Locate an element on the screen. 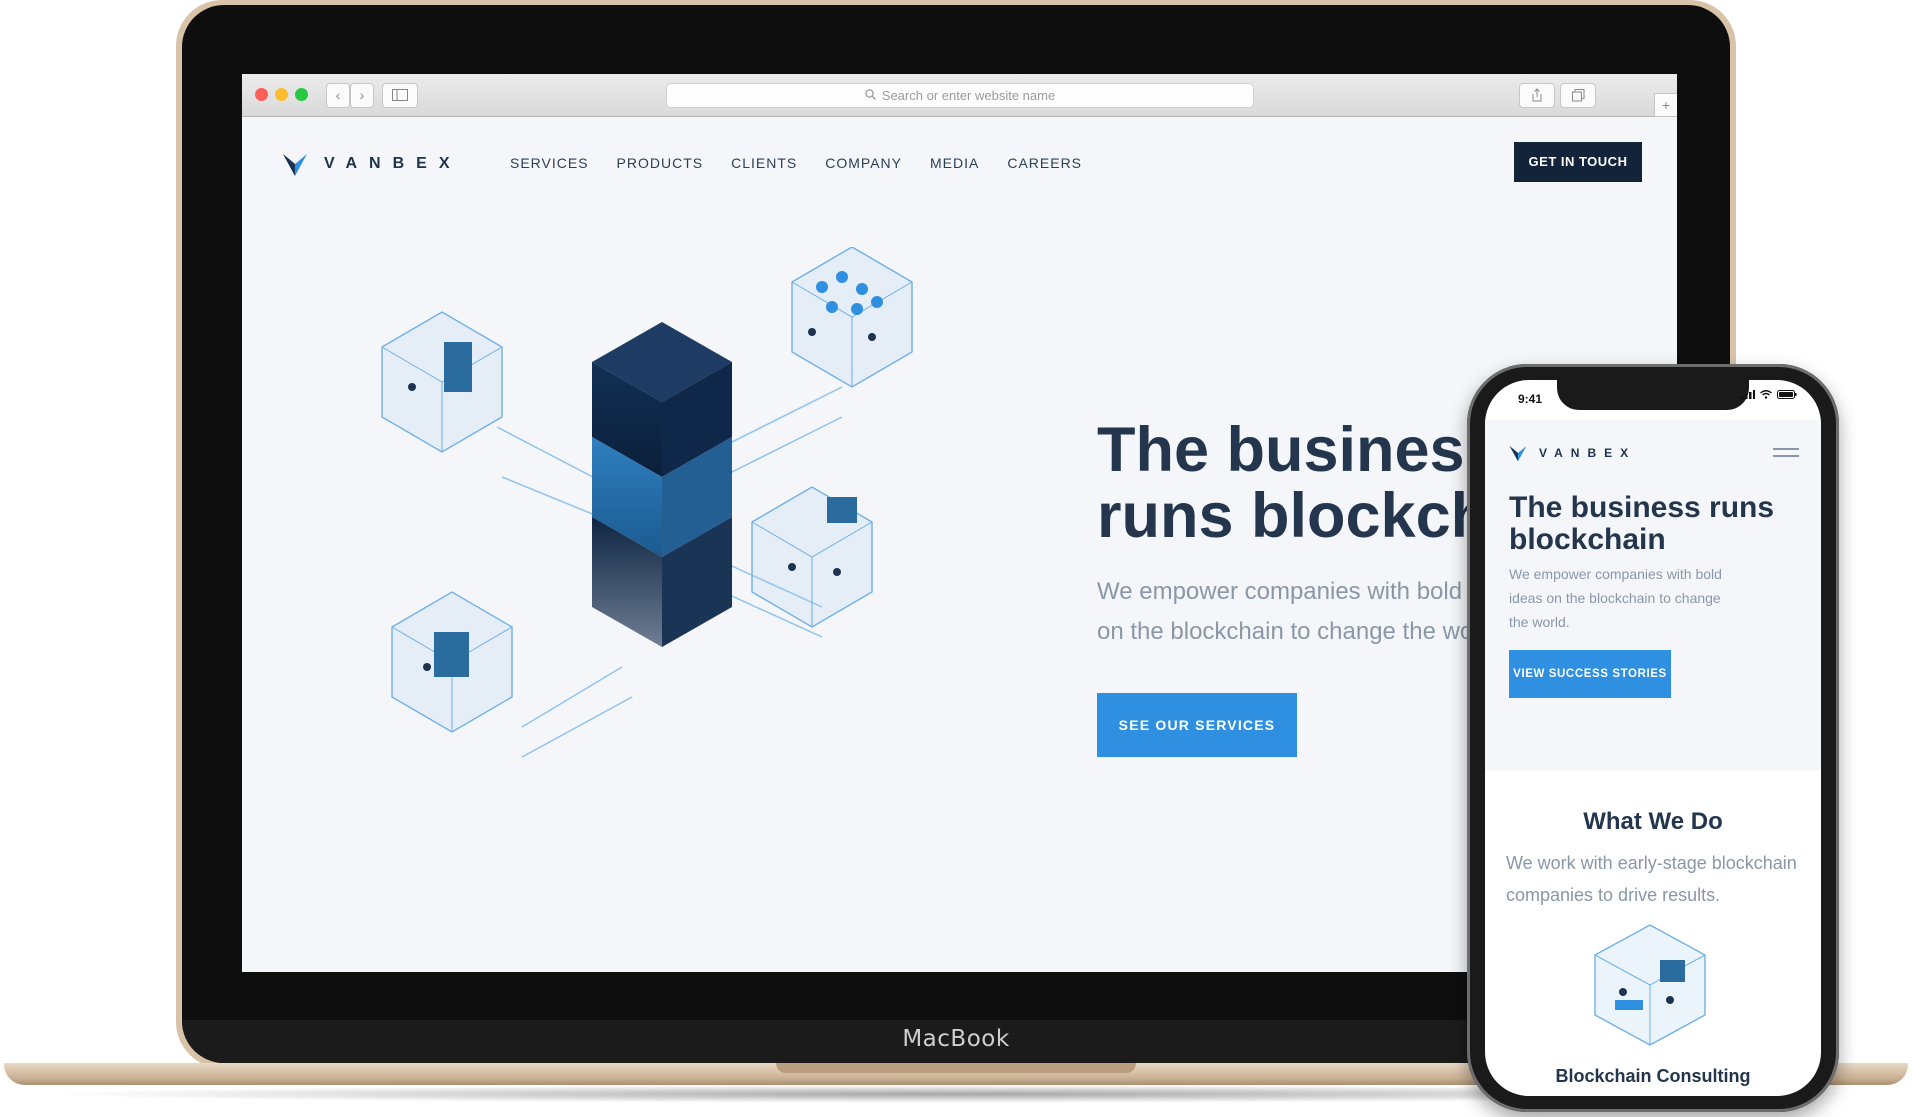 The width and height of the screenshot is (1912, 1117). what-we-do-heading: What We Do is located at coordinates (1653, 821).